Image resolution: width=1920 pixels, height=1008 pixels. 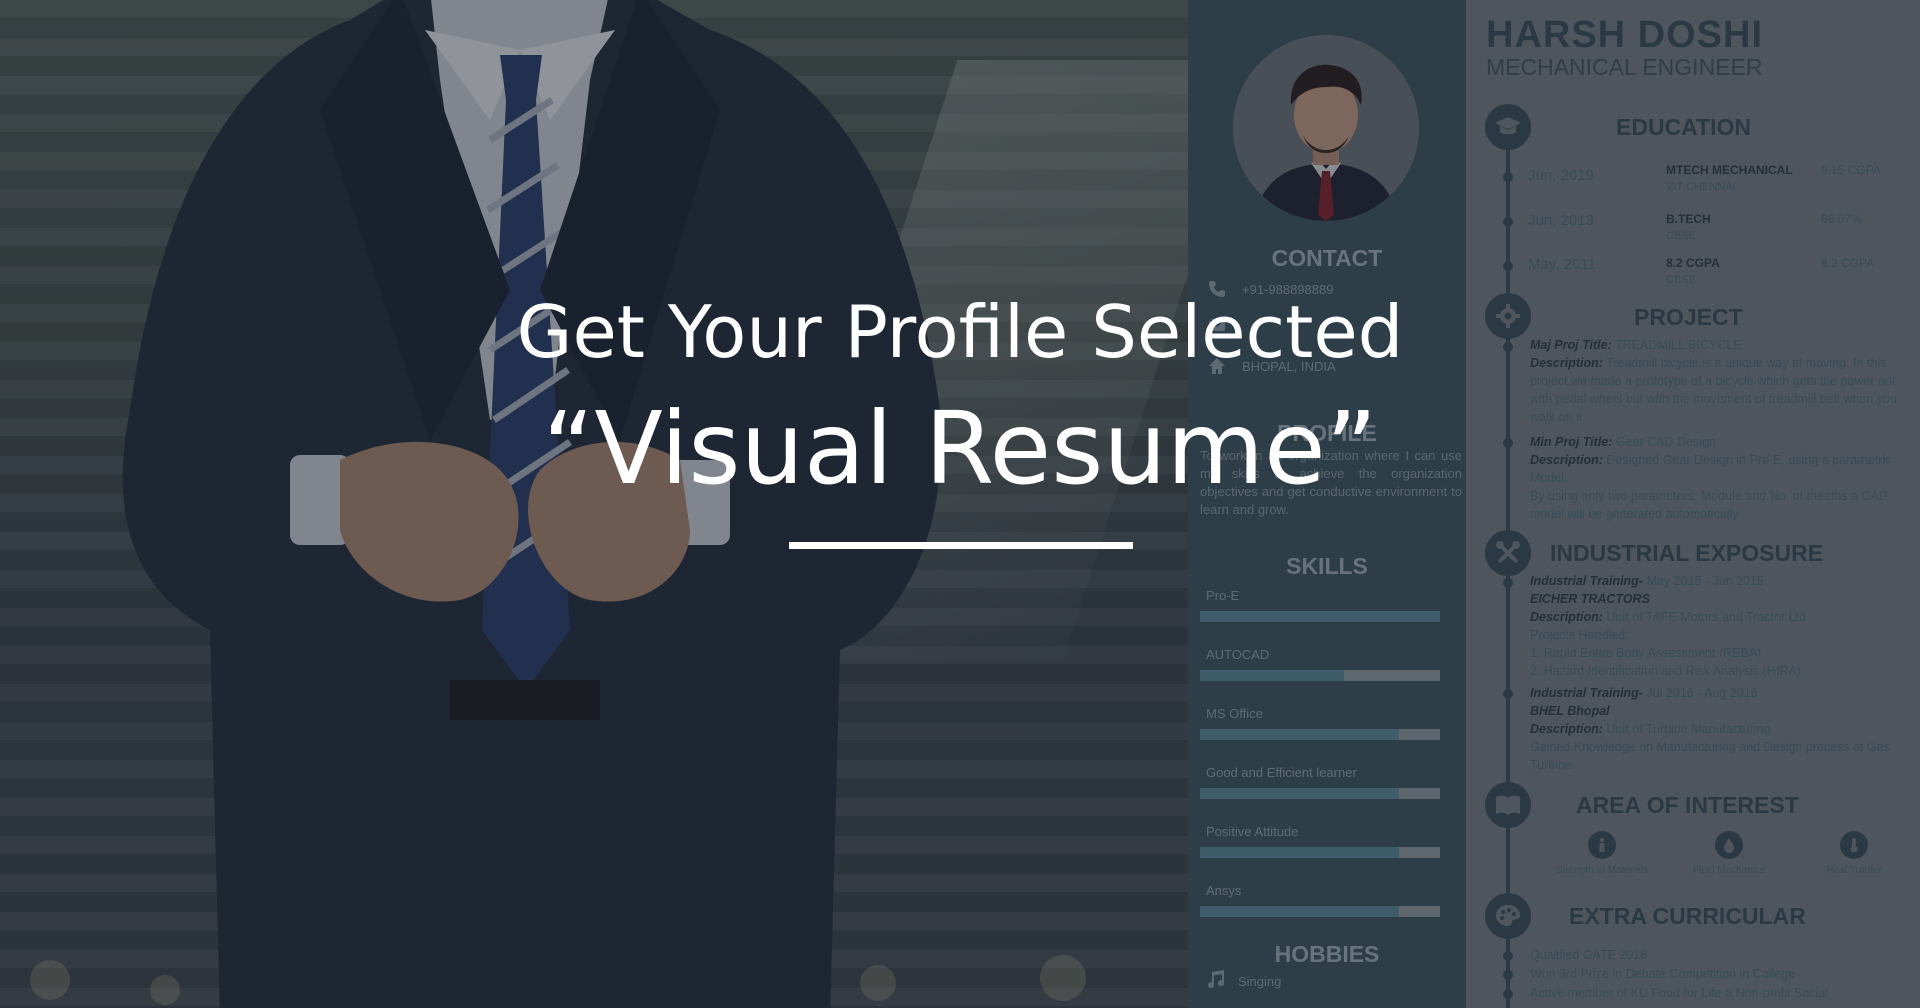 I want to click on hero-subhead: “Visual Resume”, so click(x=960, y=448).